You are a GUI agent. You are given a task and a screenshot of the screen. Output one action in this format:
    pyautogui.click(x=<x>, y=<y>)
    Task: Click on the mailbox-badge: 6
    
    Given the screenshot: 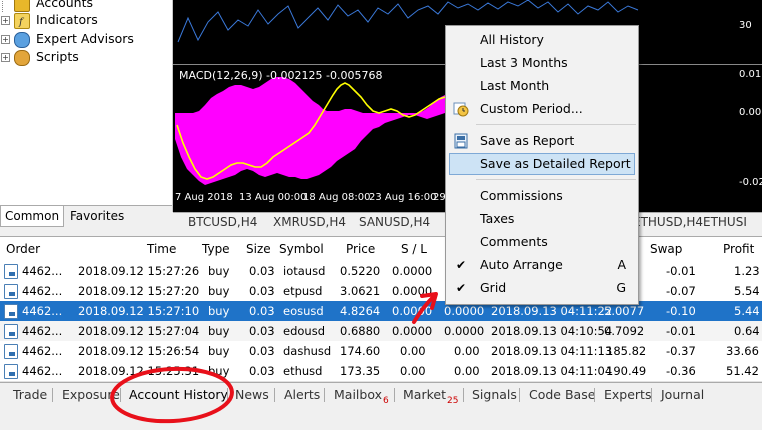 What is the action you would take?
    pyautogui.click(x=386, y=400)
    